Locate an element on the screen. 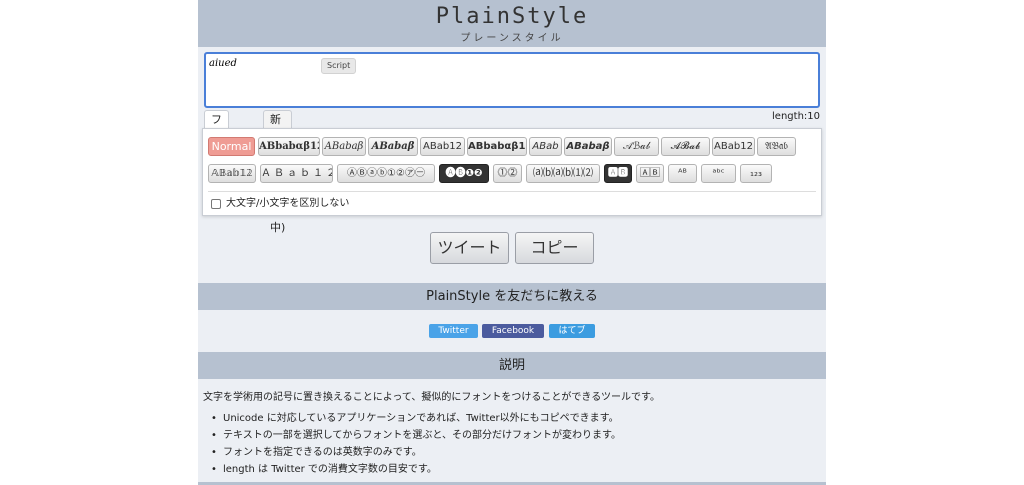  font-button-normal: Normal is located at coordinates (231, 146).